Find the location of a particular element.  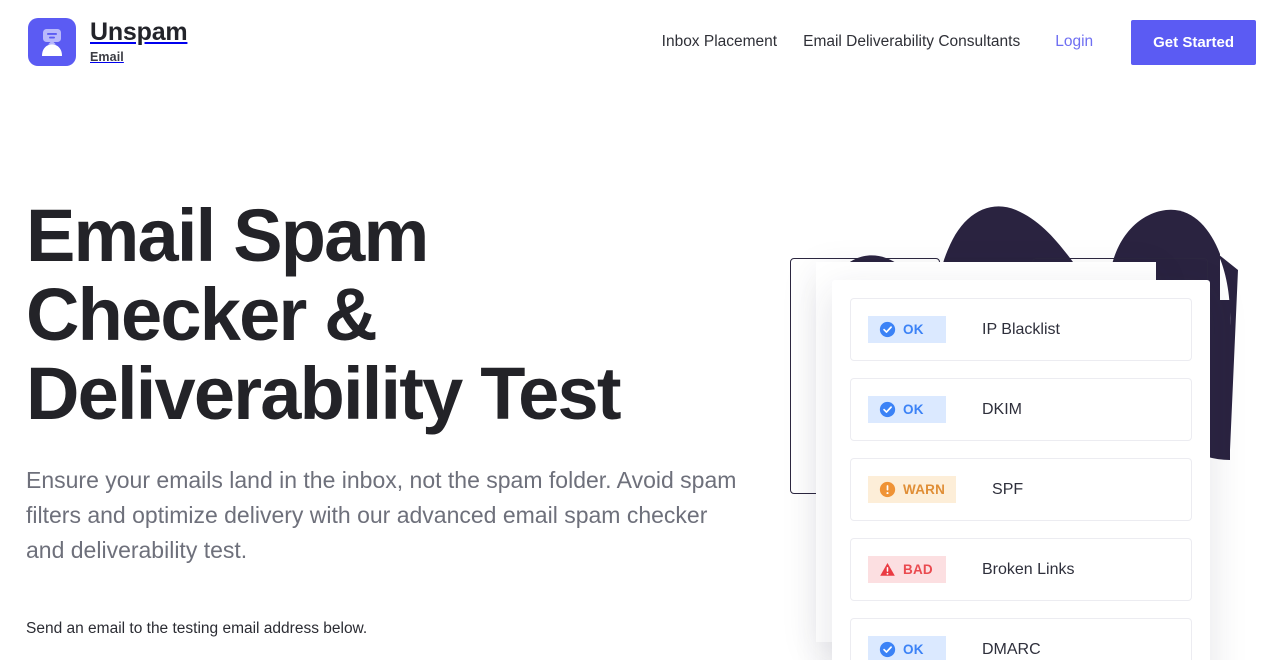

brand-tagline: Email is located at coordinates (107, 57).